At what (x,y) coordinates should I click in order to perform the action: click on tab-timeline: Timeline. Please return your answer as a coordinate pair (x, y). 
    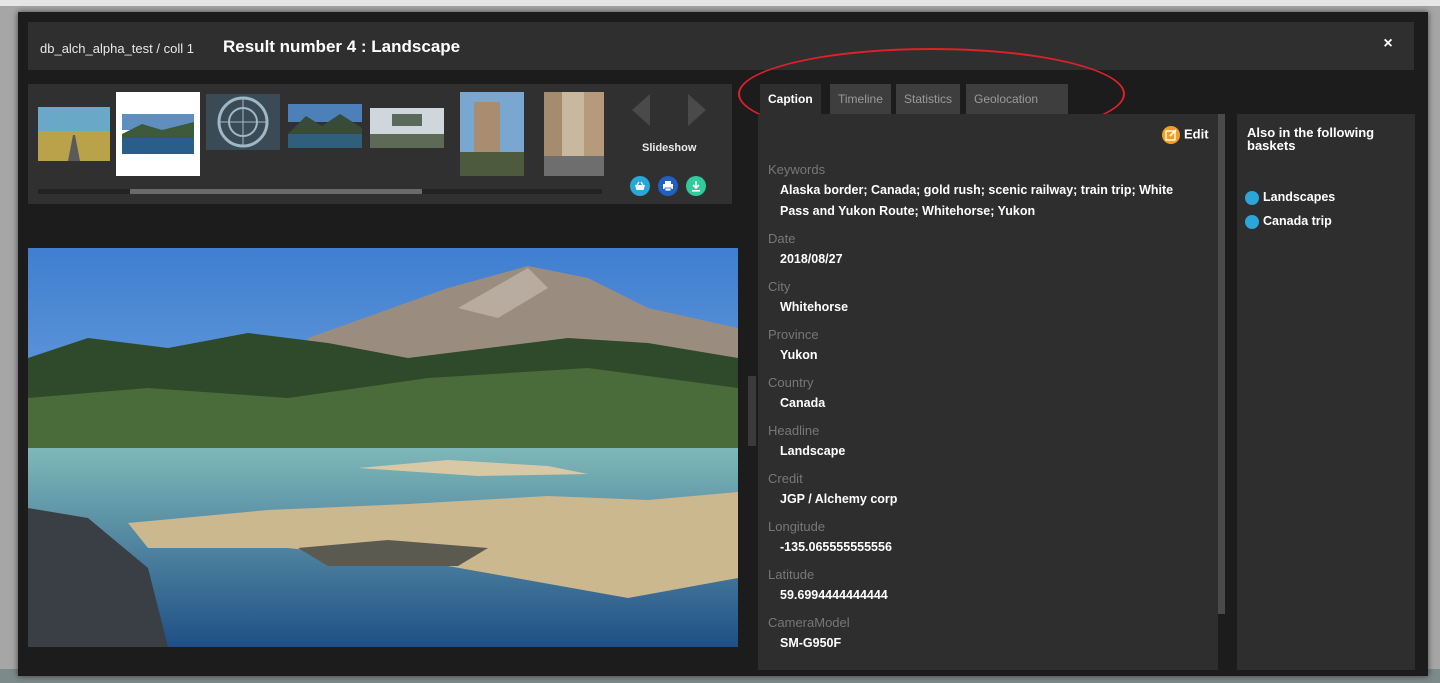
    Looking at the image, I should click on (860, 99).